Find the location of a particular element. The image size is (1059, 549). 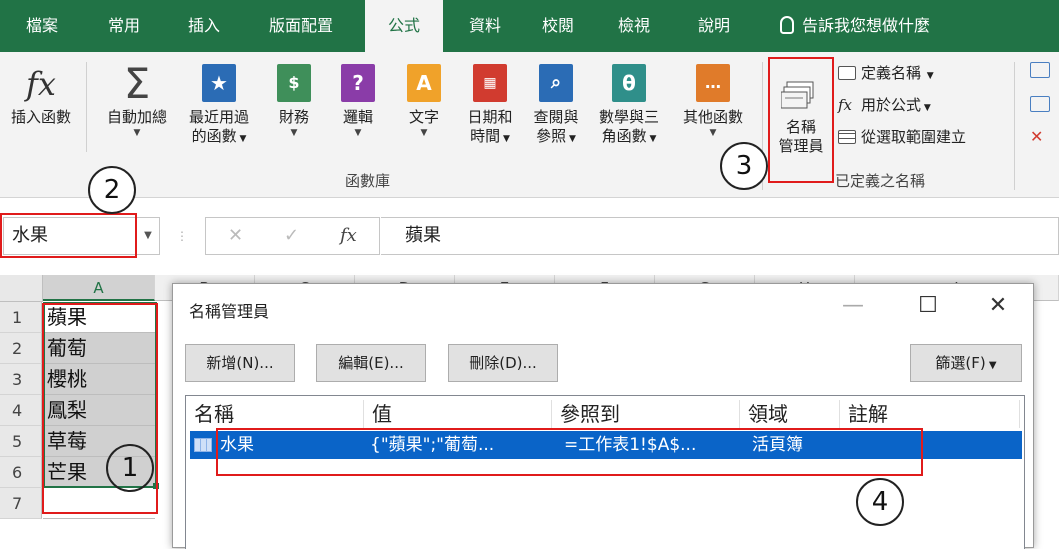

text-label: 文字 is located at coordinates (423, 117).